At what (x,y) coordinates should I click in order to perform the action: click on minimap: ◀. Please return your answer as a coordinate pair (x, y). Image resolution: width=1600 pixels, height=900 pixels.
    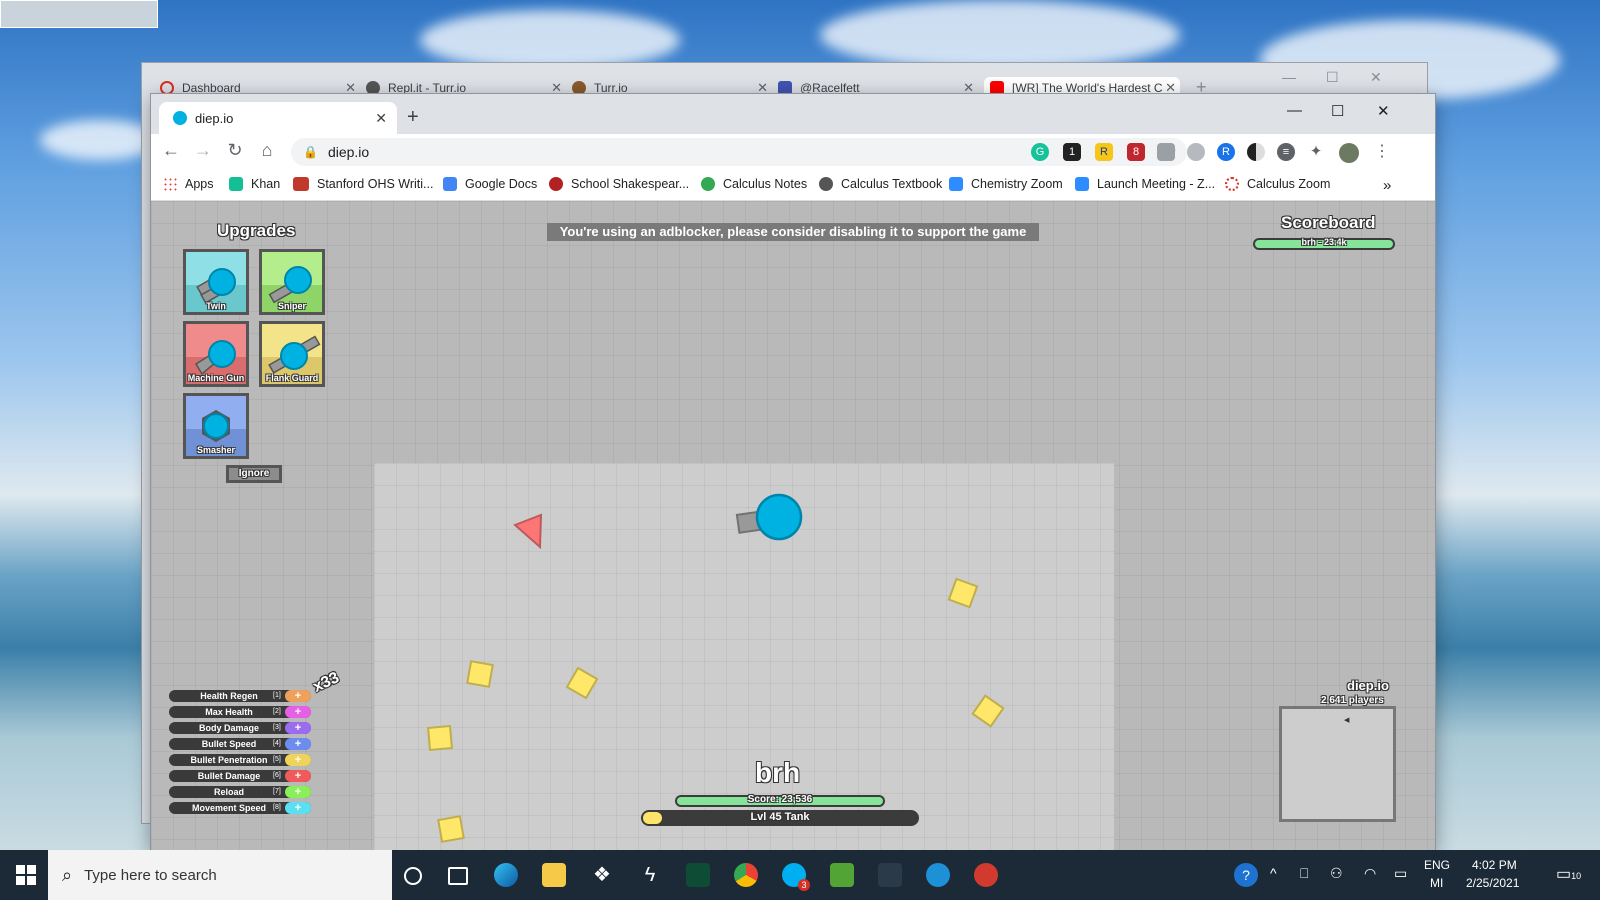
    Looking at the image, I should click on (1337, 764).